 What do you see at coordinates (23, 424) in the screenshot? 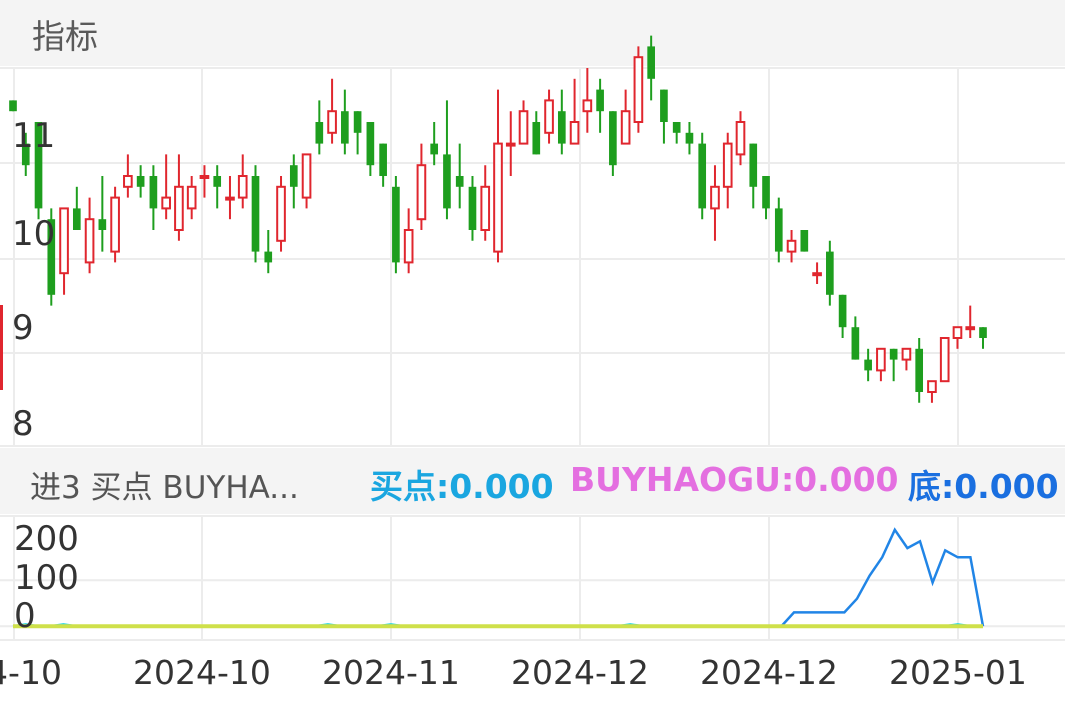
I see `y-tick-label: 8` at bounding box center [23, 424].